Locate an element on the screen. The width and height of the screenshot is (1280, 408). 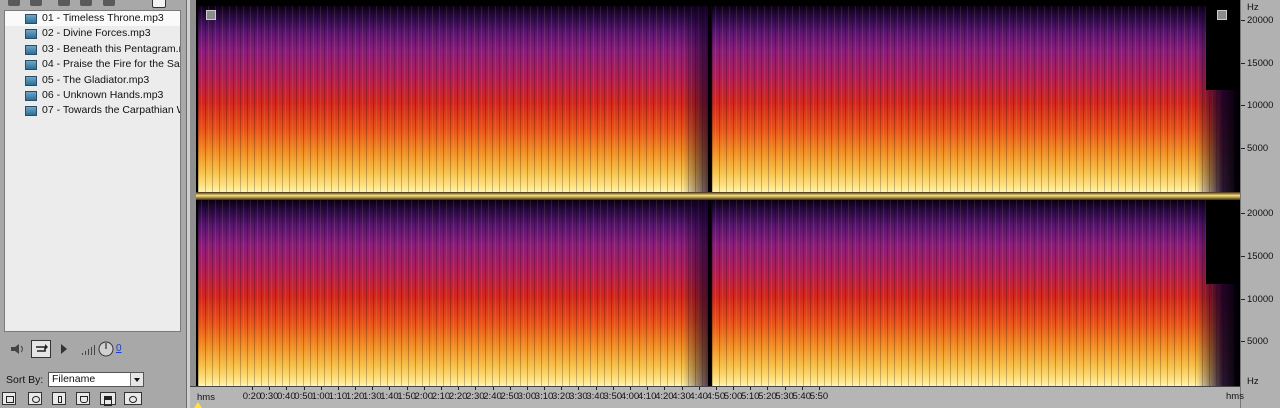
freq-tick-label: 20000 is located at coordinates (1260, 213).